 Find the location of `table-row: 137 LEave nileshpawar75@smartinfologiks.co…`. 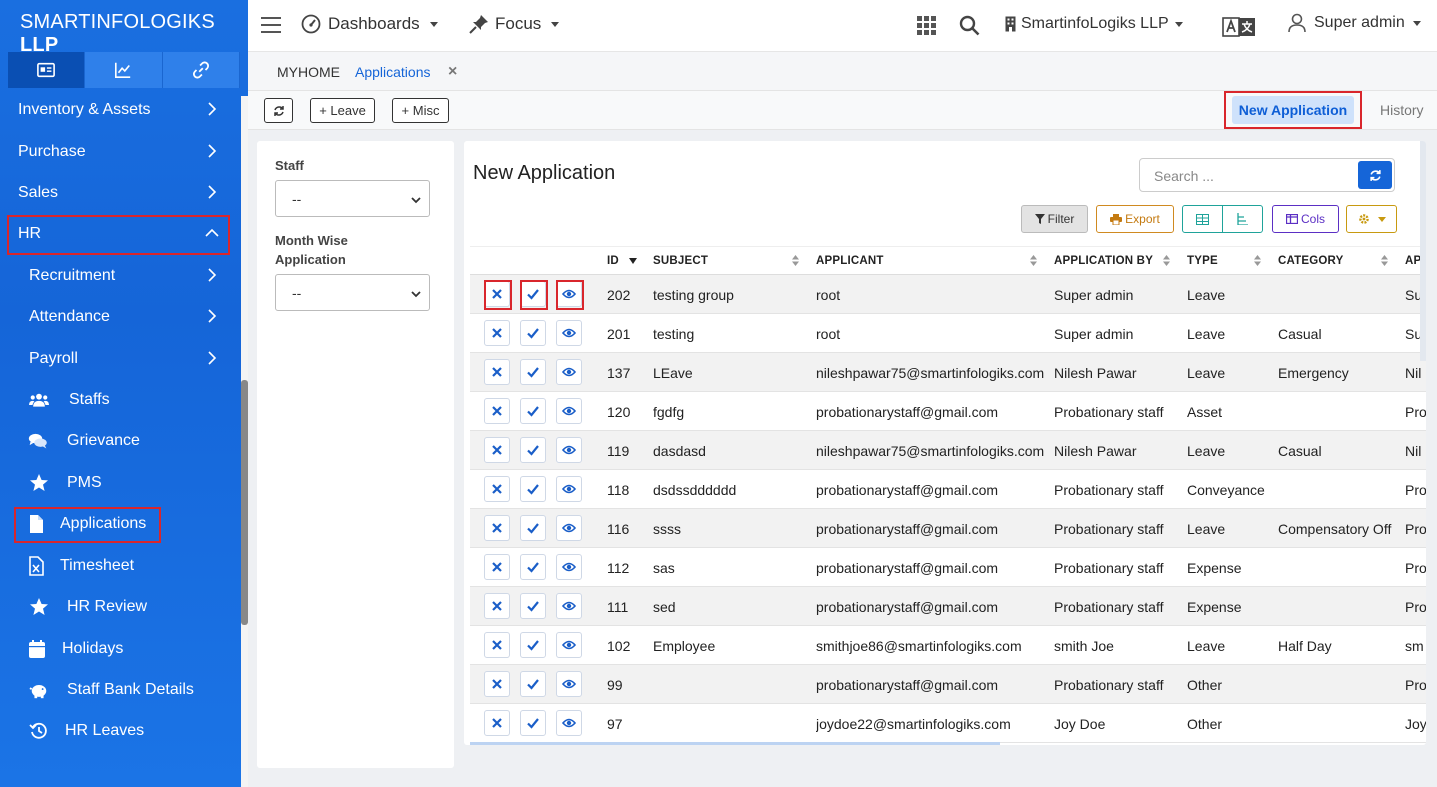

table-row: 137 LEave nileshpawar75@smartinfologiks.co… is located at coordinates (948, 372).